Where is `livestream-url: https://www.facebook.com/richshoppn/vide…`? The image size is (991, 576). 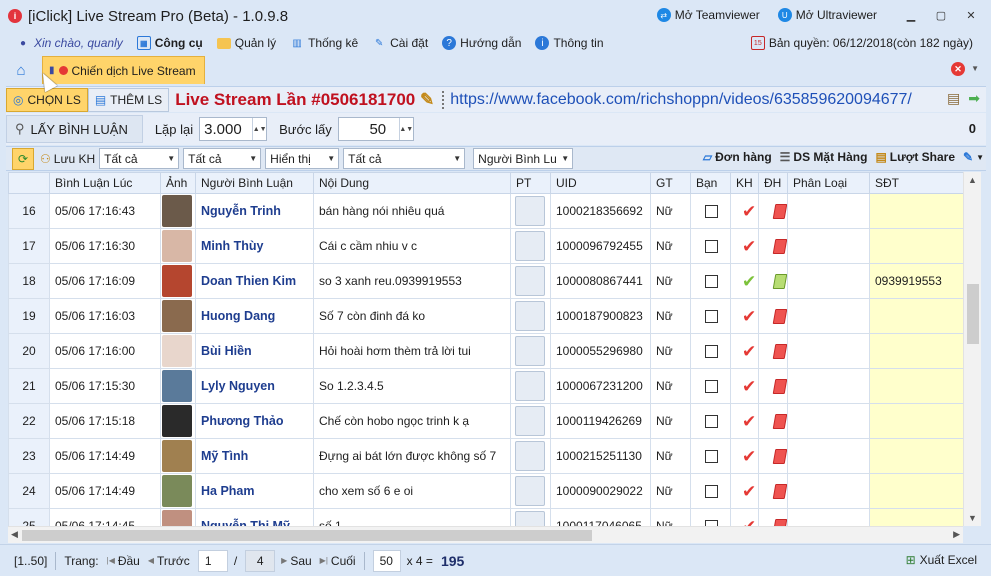
livestream-url: https://www.facebook.com/richshoppn/vide… is located at coordinates (677, 99).